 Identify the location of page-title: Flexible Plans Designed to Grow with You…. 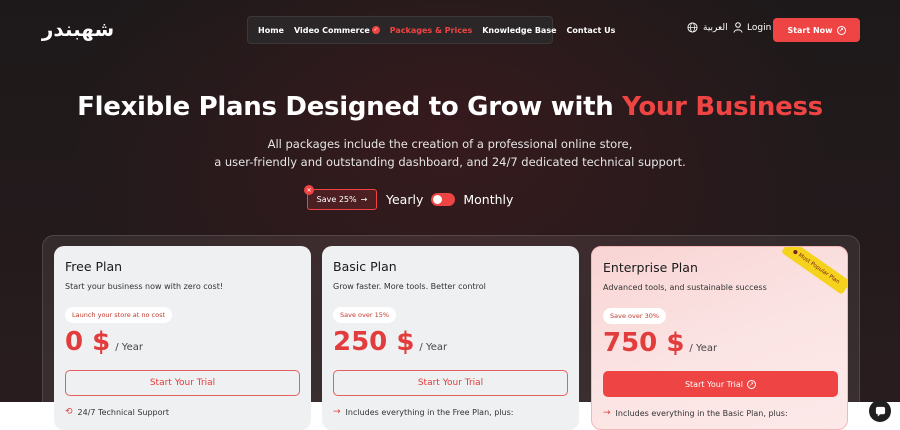
(450, 107).